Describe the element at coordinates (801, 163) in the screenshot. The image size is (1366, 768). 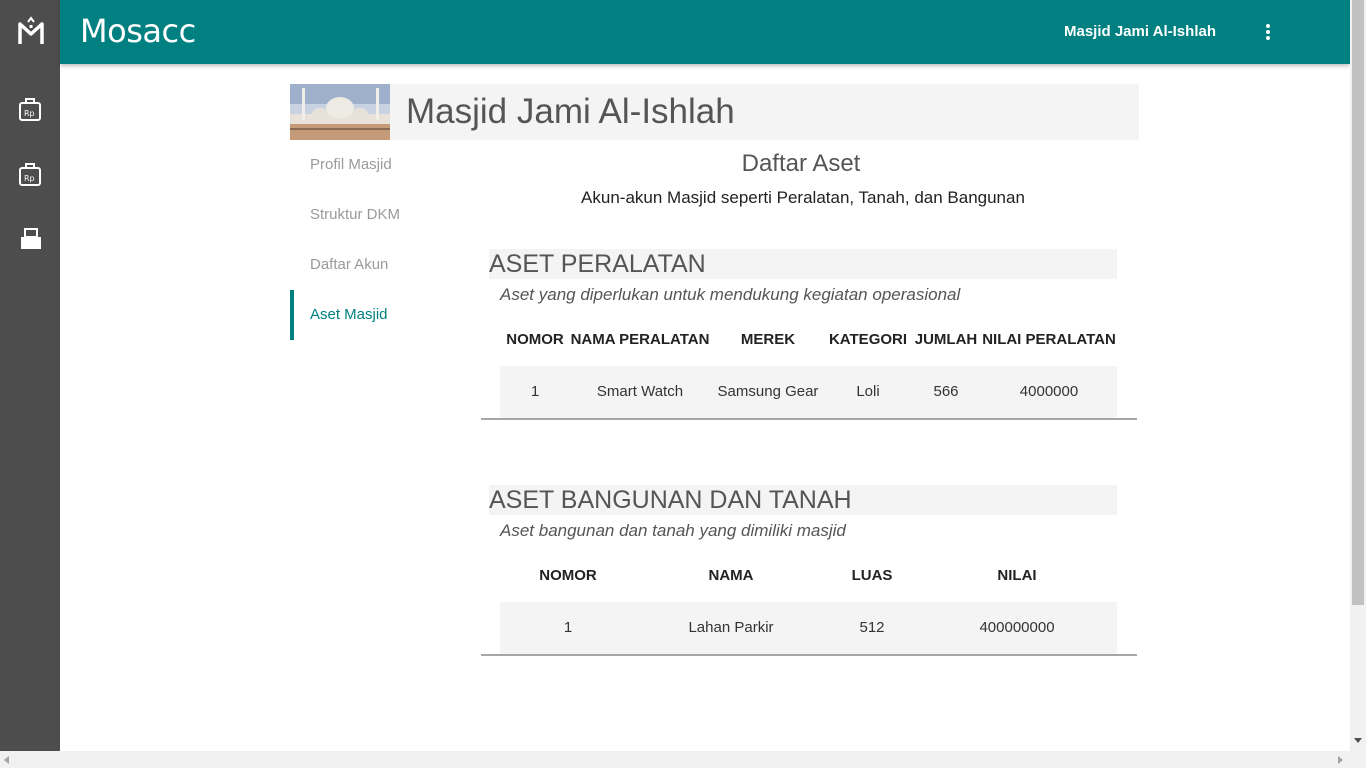
I see `page-title: Daftar Aset` at that location.